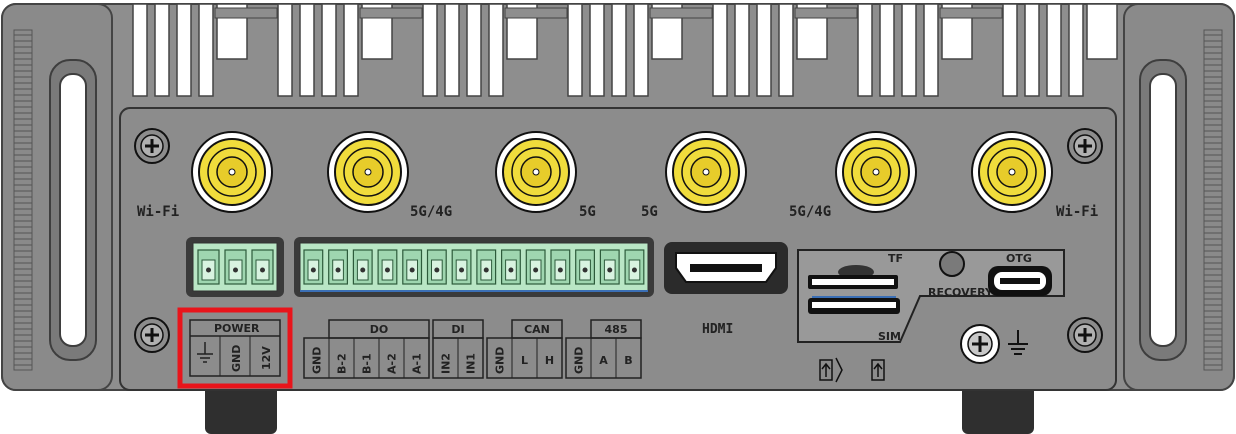 This screenshot has height=434, width=1236. I want to click on hdmi-port, so click(726, 268).